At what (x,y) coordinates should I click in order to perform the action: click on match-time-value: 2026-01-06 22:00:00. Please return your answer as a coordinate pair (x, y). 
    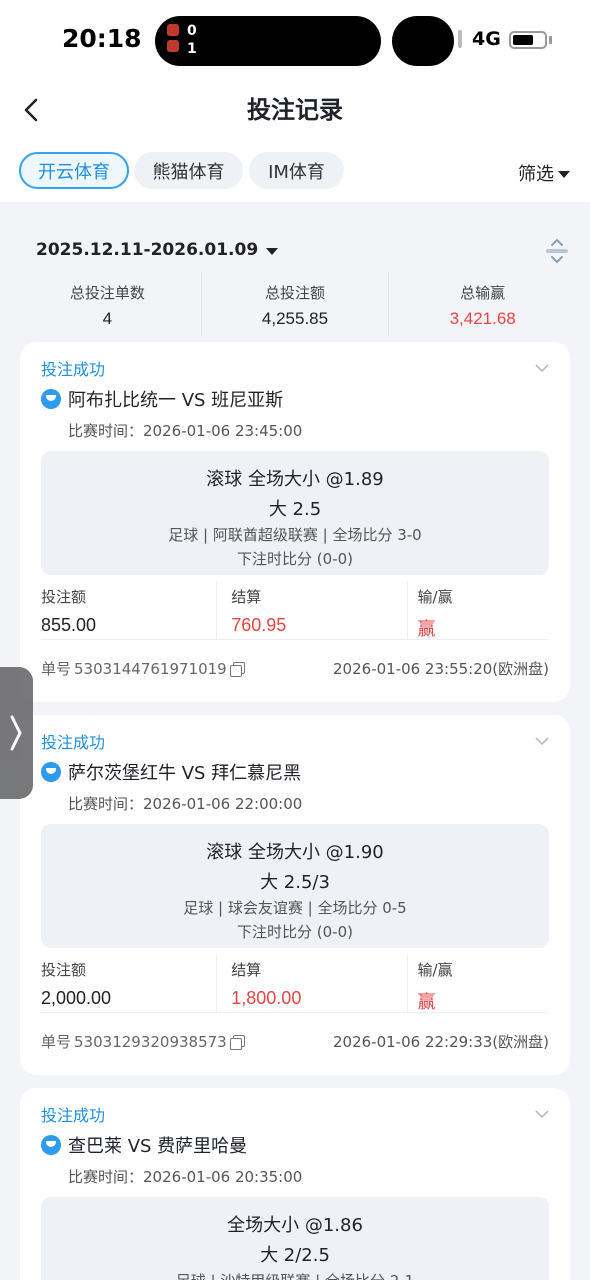
    Looking at the image, I should click on (223, 804).